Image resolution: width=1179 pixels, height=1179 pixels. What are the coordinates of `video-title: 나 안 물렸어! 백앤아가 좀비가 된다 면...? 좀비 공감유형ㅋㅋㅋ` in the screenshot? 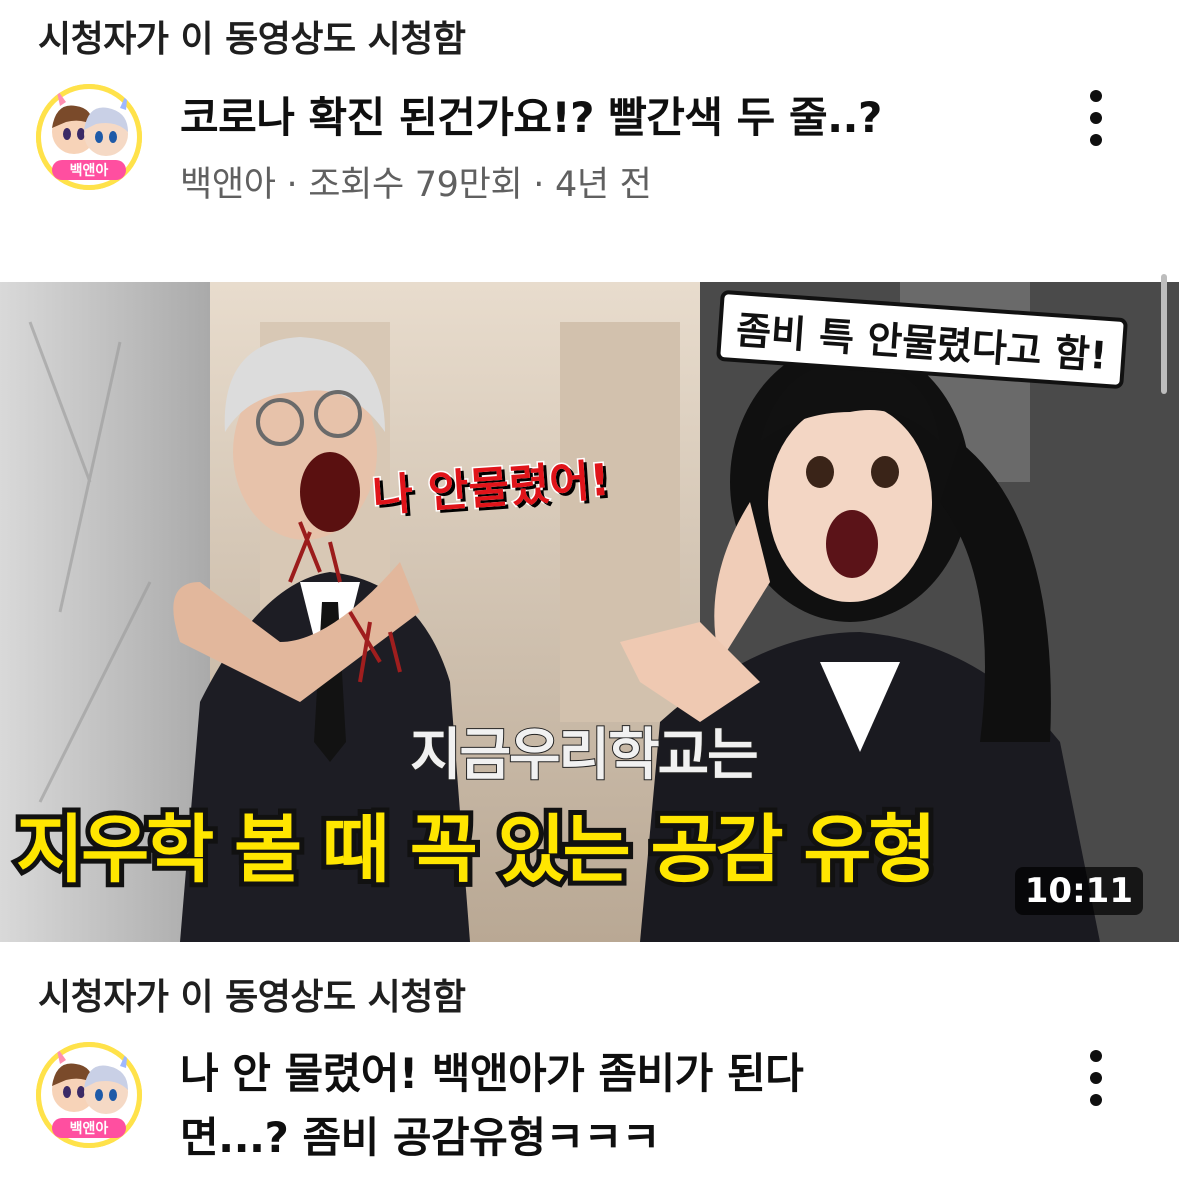 It's located at (492, 1106).